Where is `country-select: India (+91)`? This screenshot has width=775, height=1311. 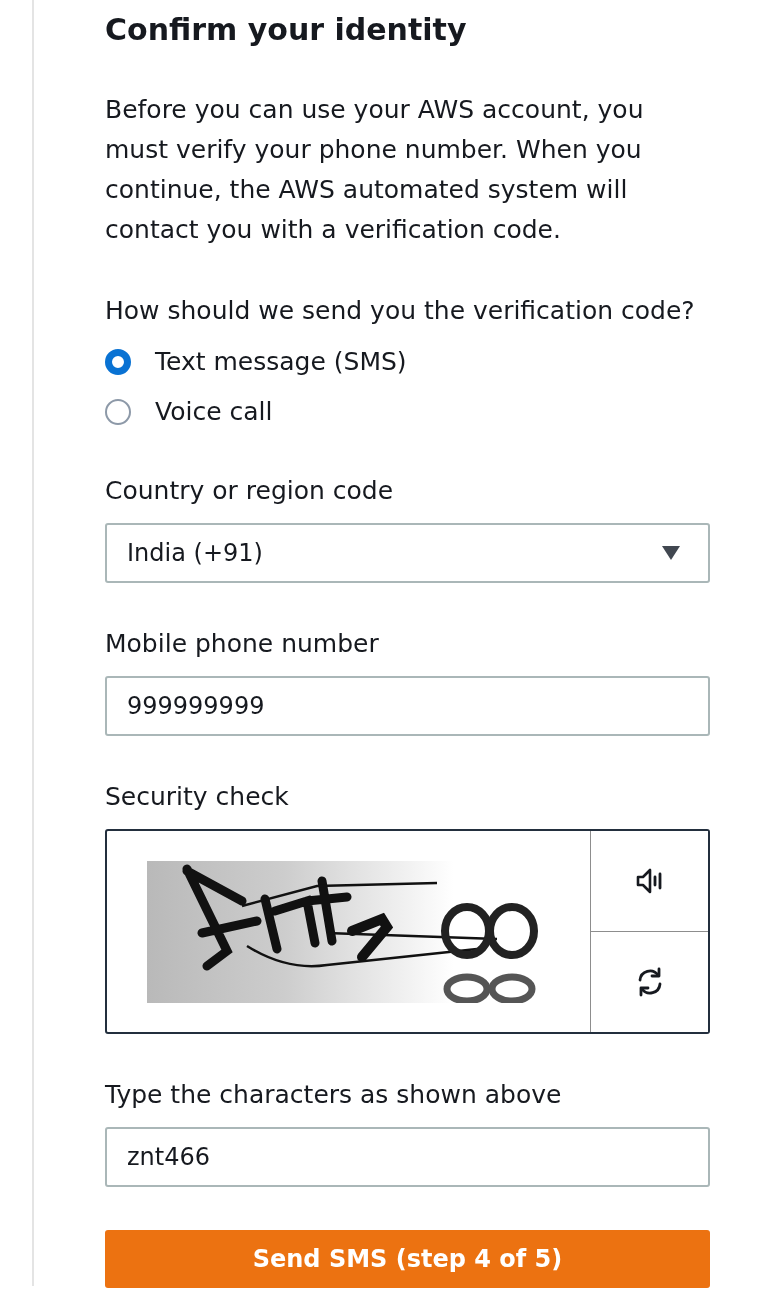 country-select: India (+91) is located at coordinates (407, 553).